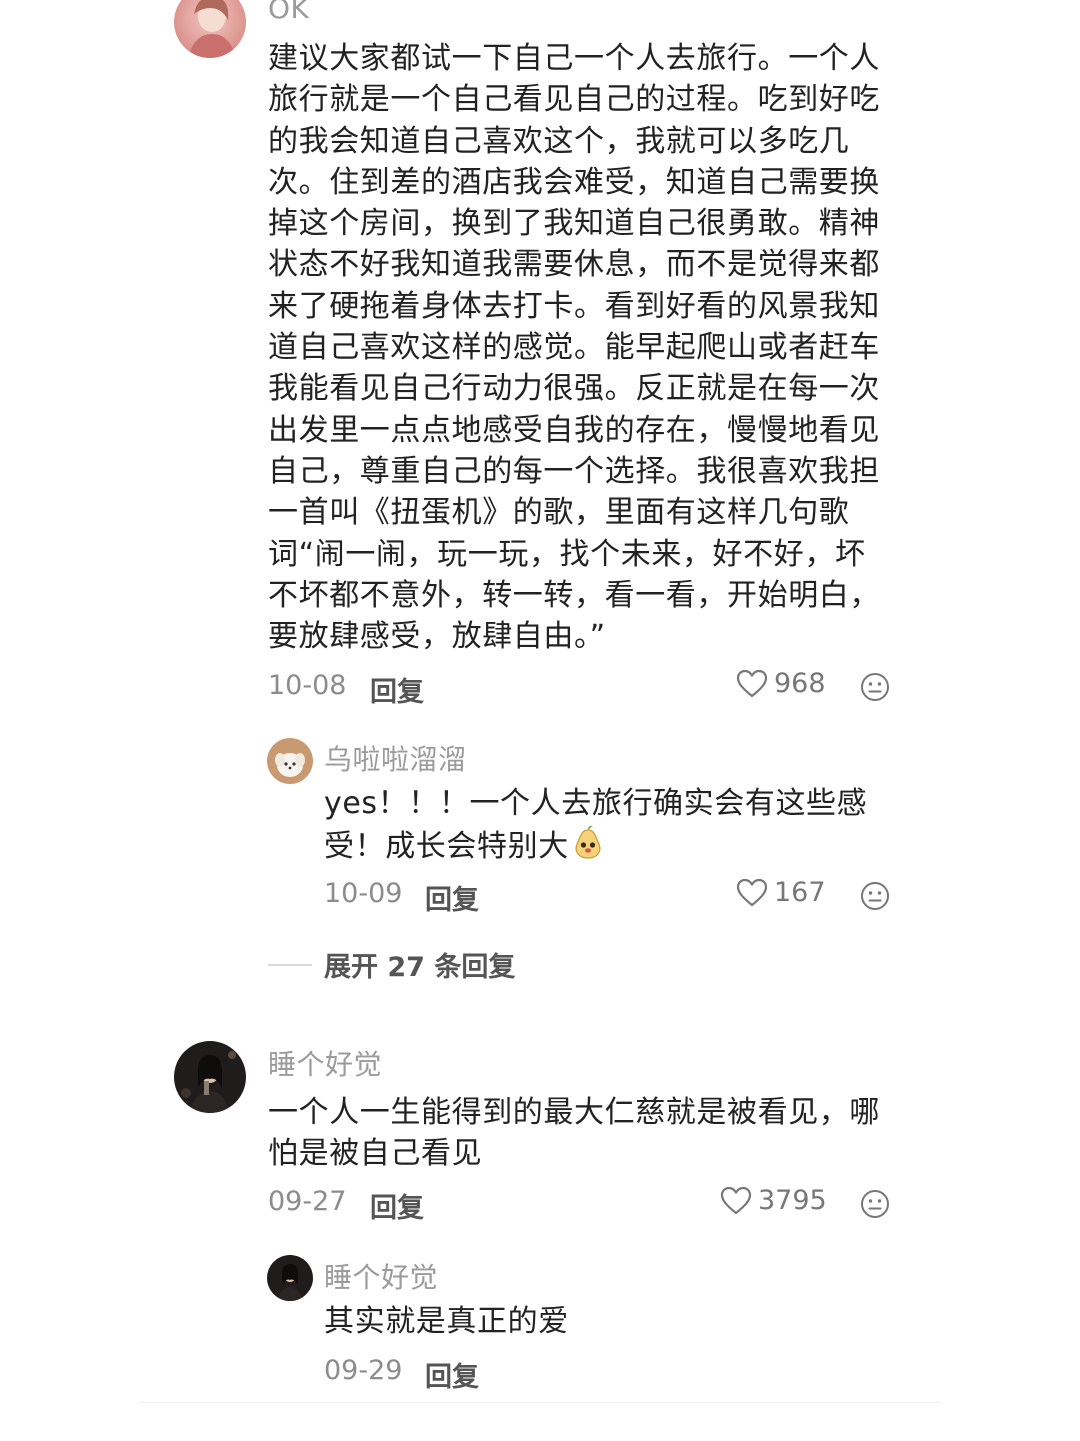 The image size is (1080, 1441). What do you see at coordinates (574, 1133) in the screenshot?
I see `comment-text: 一个人一生能得到的最大仁慈就是被看见，哪怕是被自己看见` at bounding box center [574, 1133].